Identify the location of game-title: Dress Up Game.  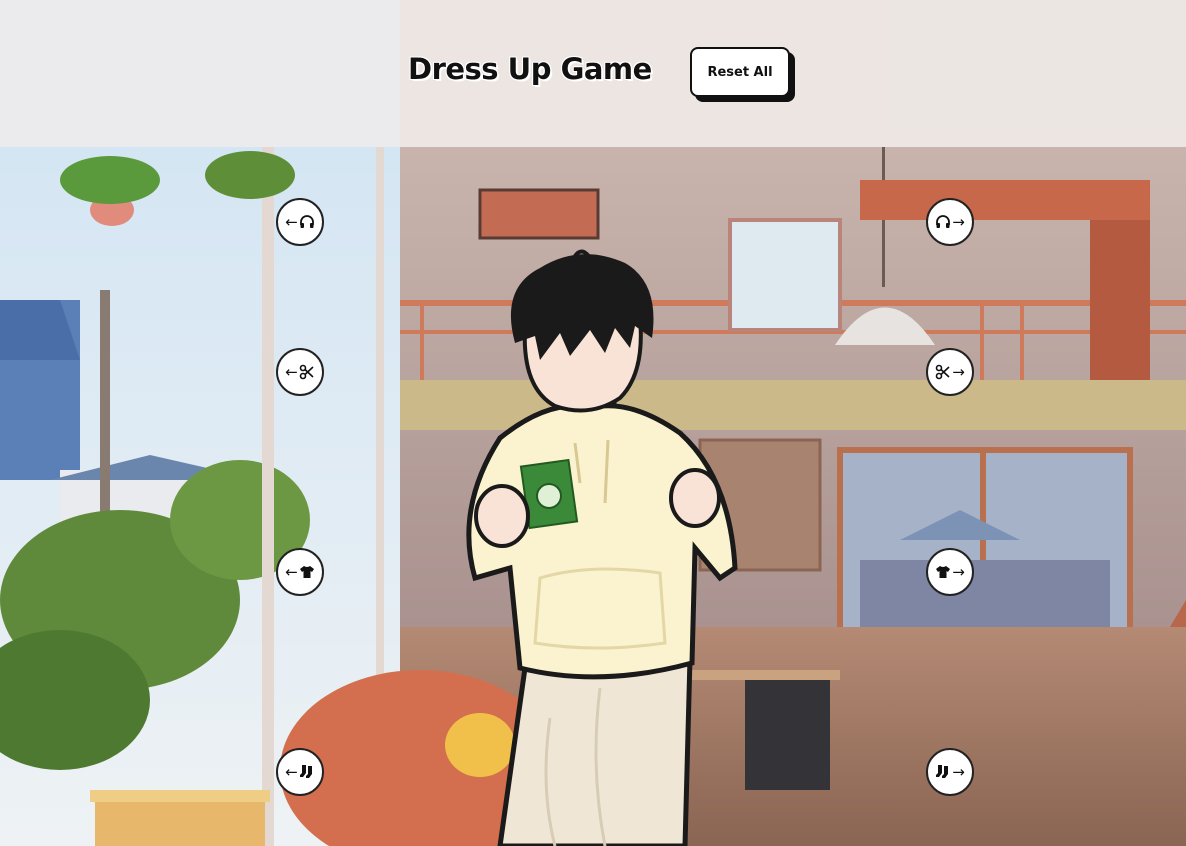
(530, 69).